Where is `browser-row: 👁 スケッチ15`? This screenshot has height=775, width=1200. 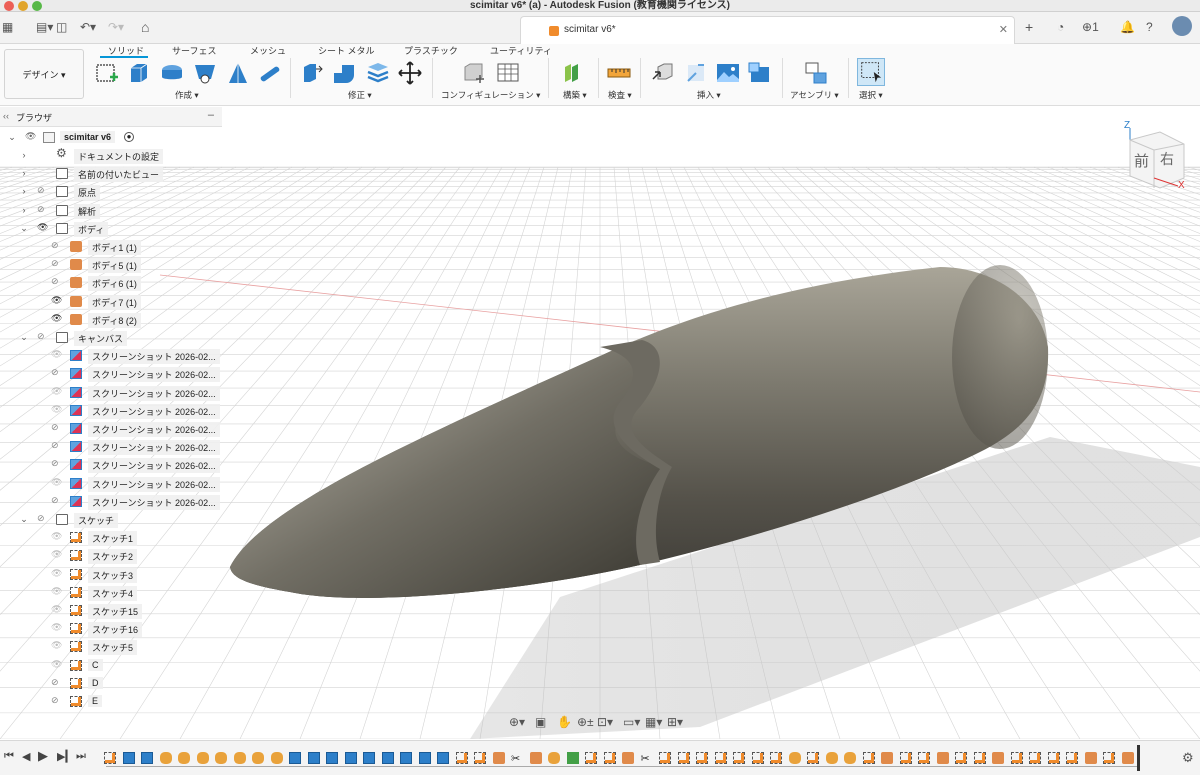 browser-row: 👁 スケッチ15 is located at coordinates (111, 610).